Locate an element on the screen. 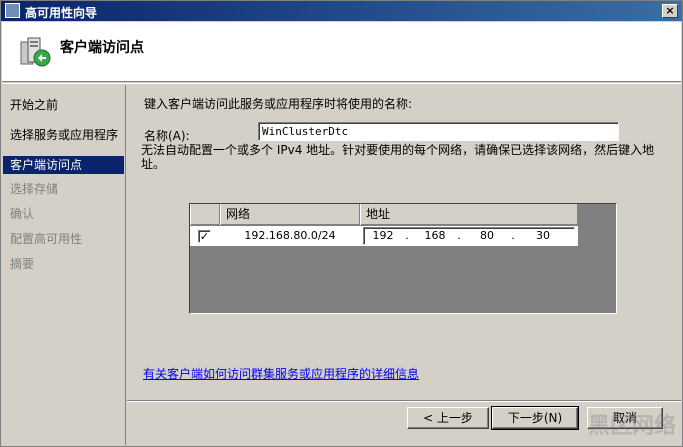  name-label: 名称(A): is located at coordinates (167, 136).